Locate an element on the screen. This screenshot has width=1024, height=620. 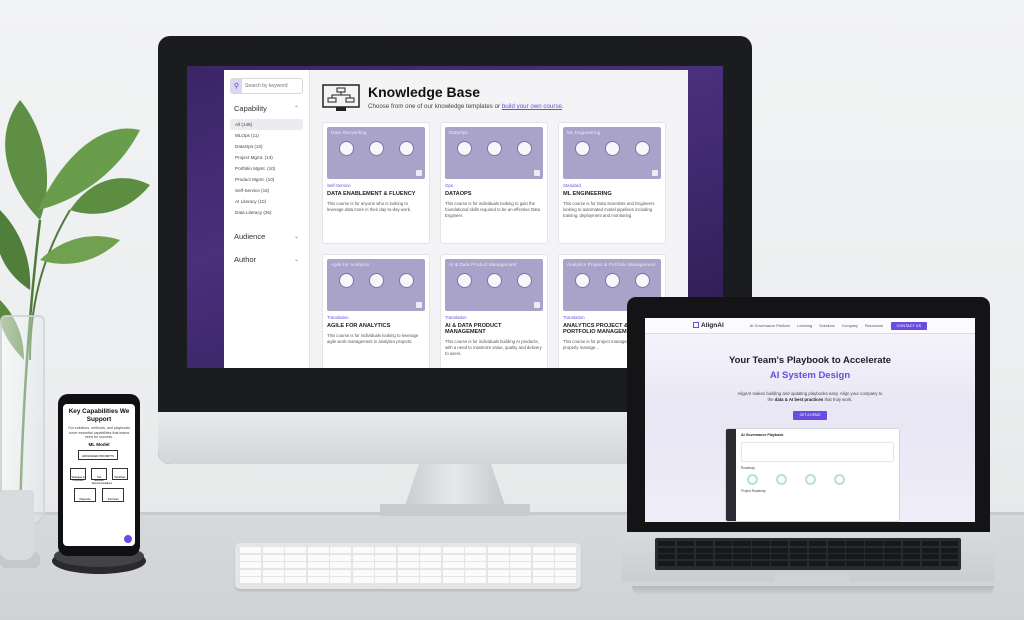
filter-item-all: All (148) is located at coordinates (266, 124).